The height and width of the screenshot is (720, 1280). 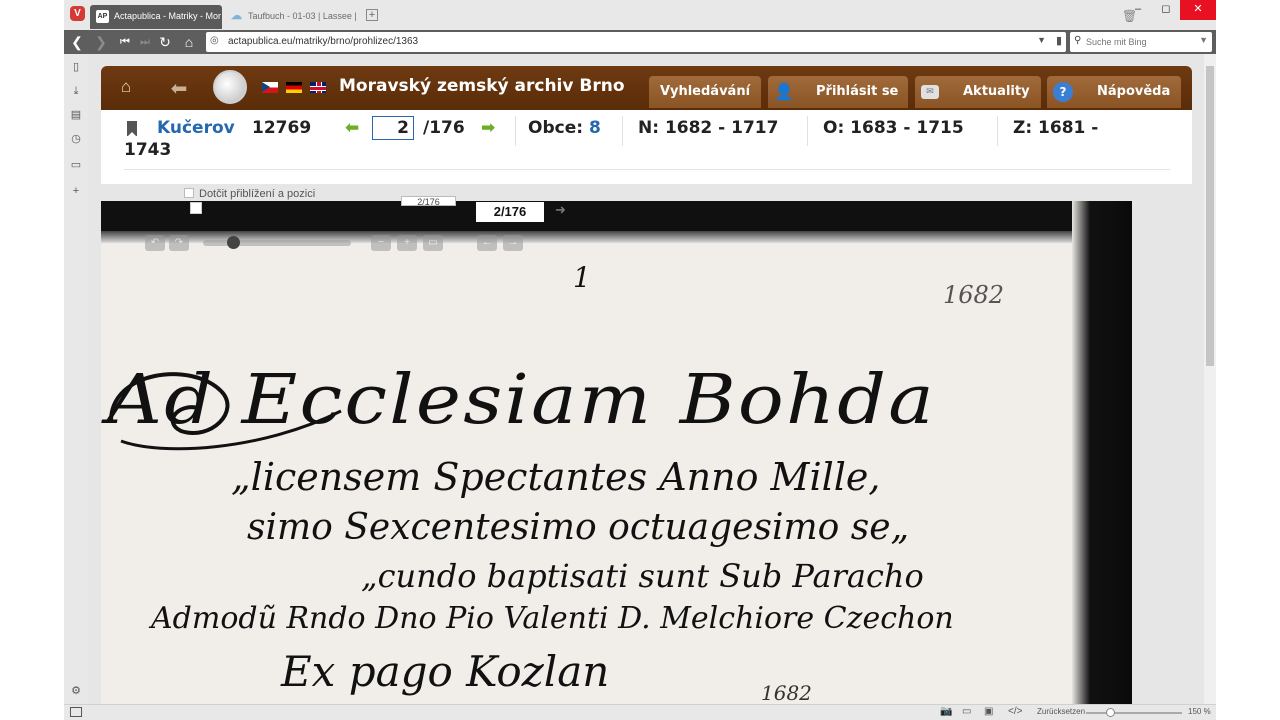 I want to click on scan-next-icon: →, so click(x=513, y=243).